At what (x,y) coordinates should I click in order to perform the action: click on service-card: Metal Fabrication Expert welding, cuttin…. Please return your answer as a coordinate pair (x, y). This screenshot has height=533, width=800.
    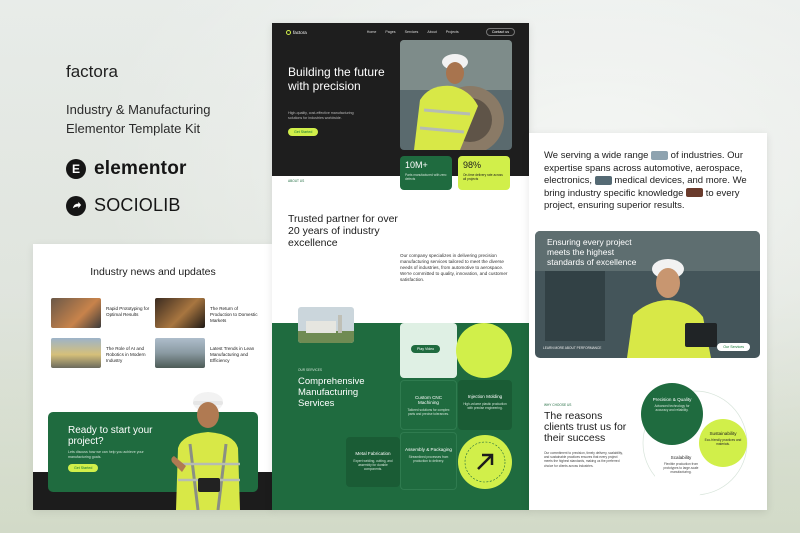
    Looking at the image, I should click on (373, 462).